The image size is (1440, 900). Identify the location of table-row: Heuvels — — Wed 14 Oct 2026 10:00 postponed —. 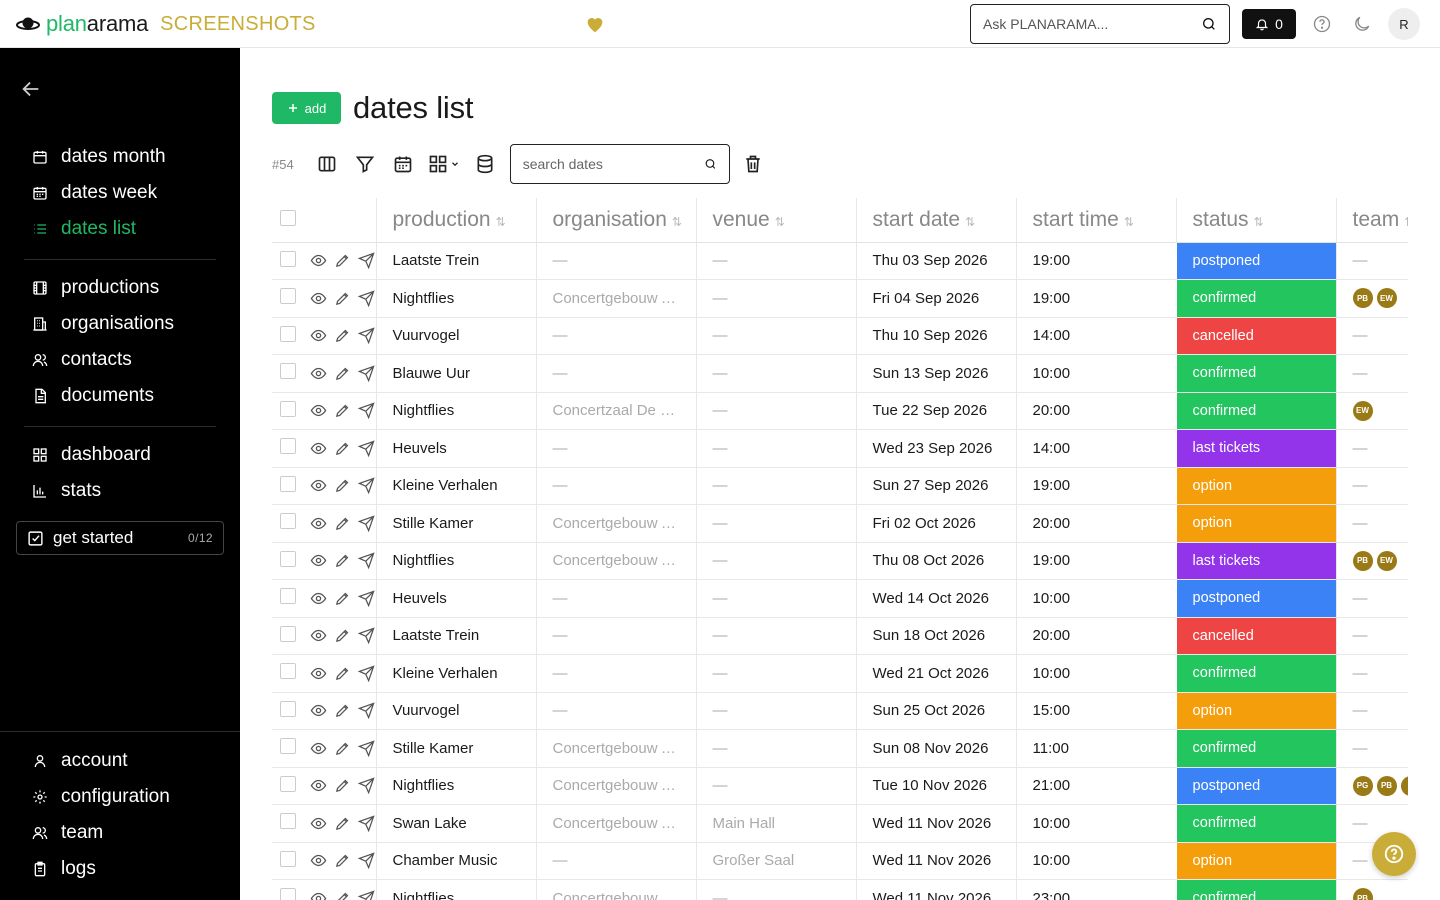
(840, 598).